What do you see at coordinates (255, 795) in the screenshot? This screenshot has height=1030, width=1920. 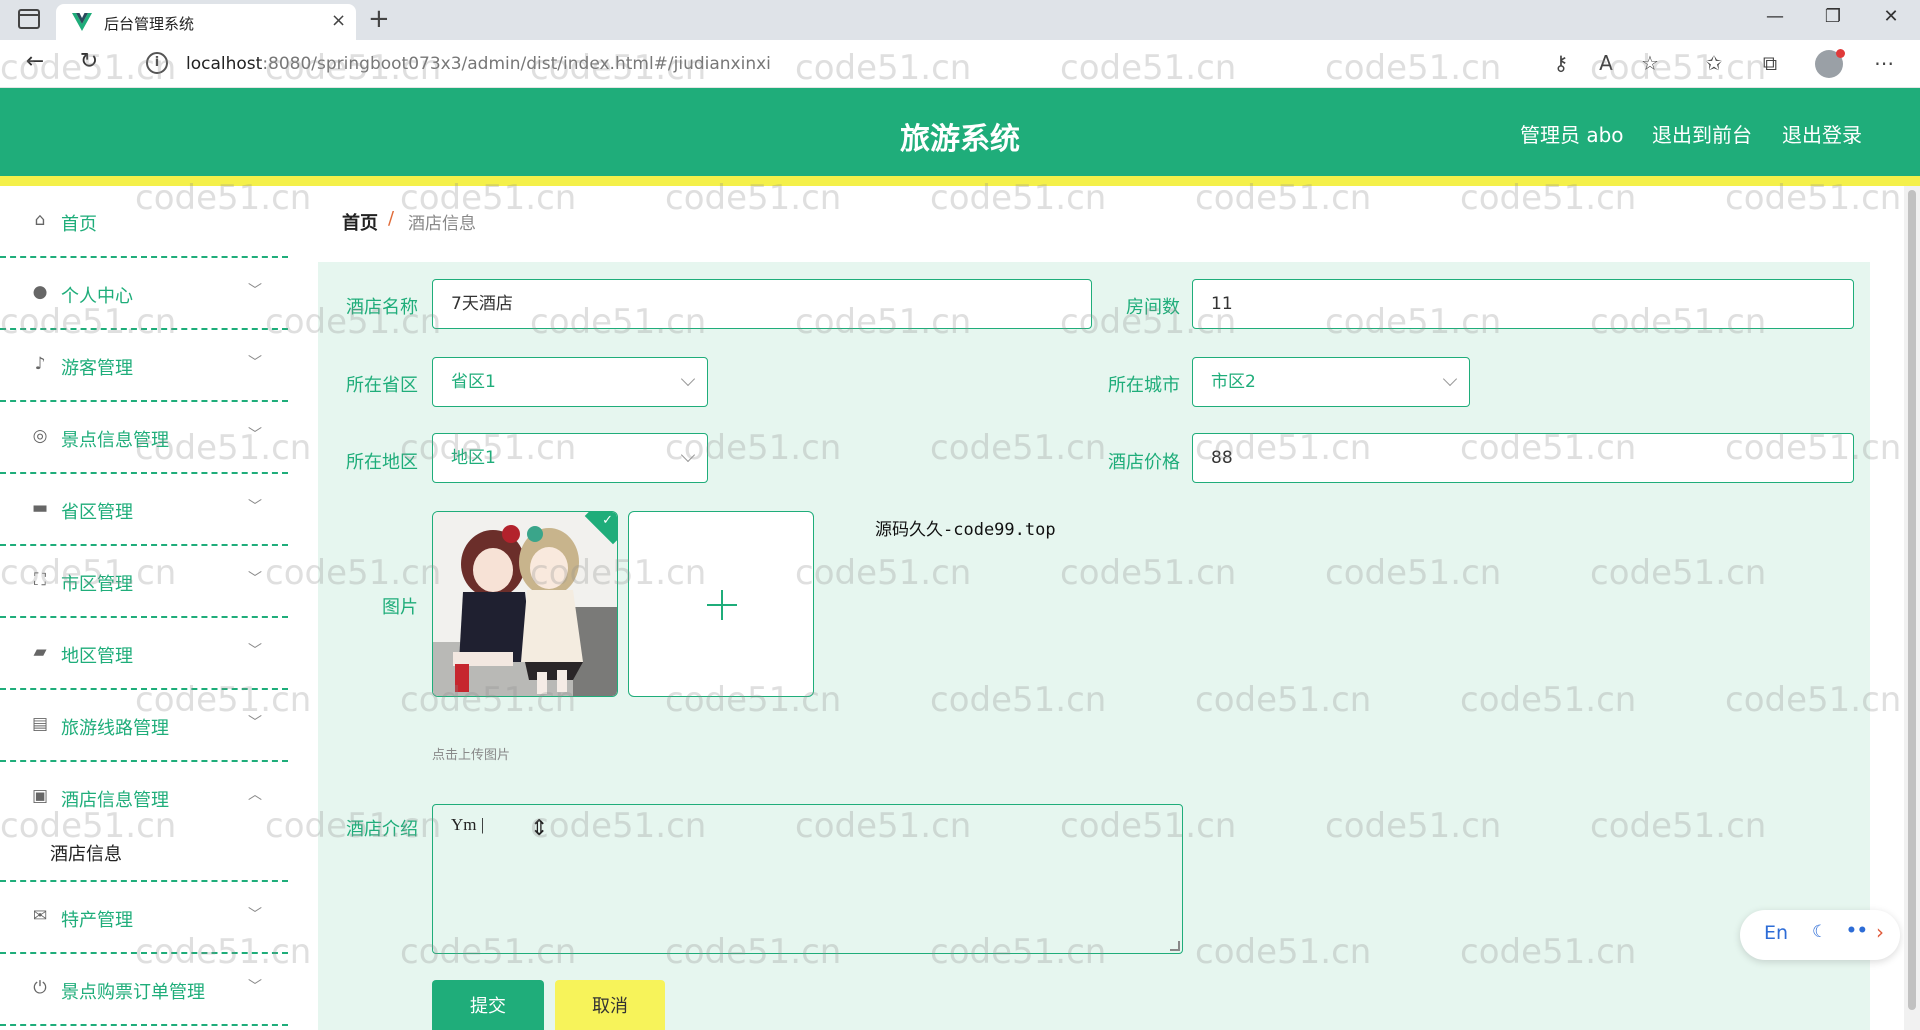 I see `chevron-up-icon: ︿` at bounding box center [255, 795].